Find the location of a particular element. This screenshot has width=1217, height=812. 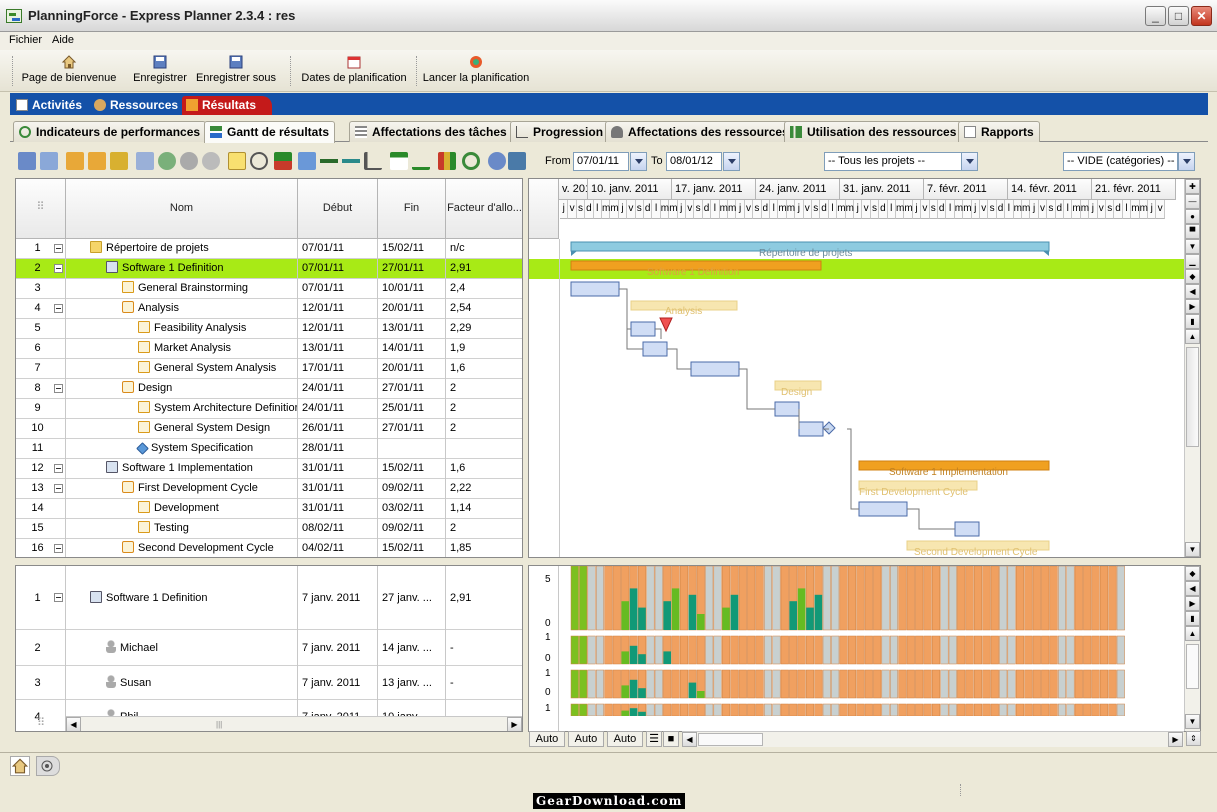

tab-rapports: Rapports is located at coordinates (999, 131).